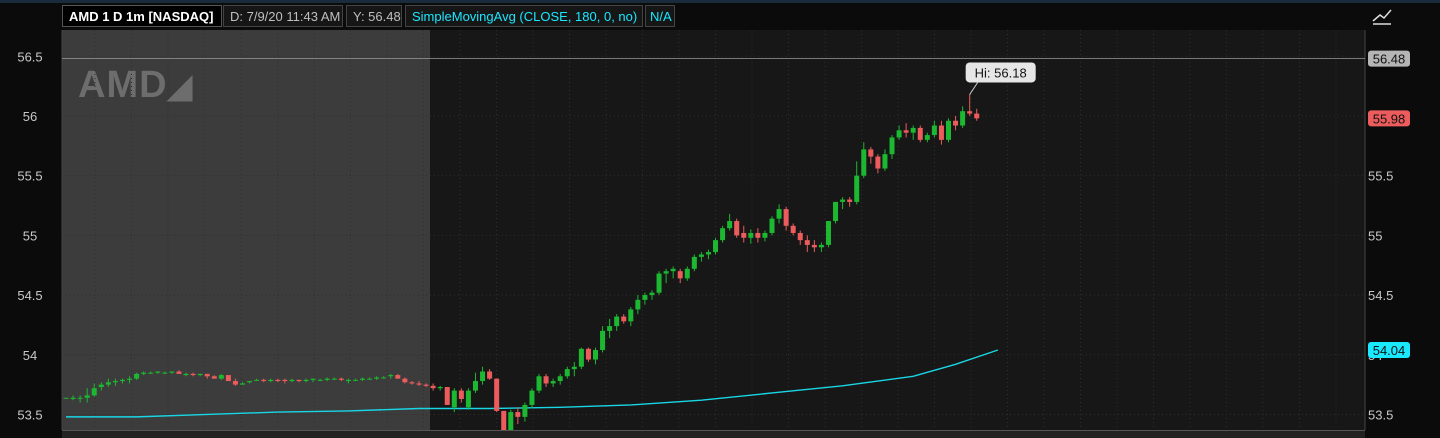 The image size is (1440, 438). Describe the element at coordinates (29, 176) in the screenshot. I see `y-tick-label-left: 55.5` at that location.